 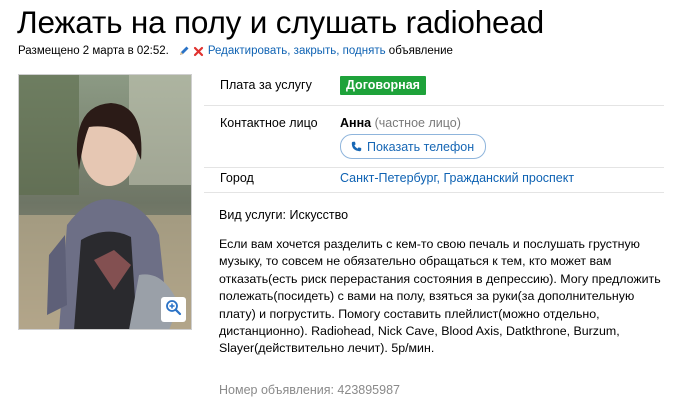 What do you see at coordinates (93, 51) in the screenshot?
I see `posted-date: Размещено 2 марта в 02:52.` at bounding box center [93, 51].